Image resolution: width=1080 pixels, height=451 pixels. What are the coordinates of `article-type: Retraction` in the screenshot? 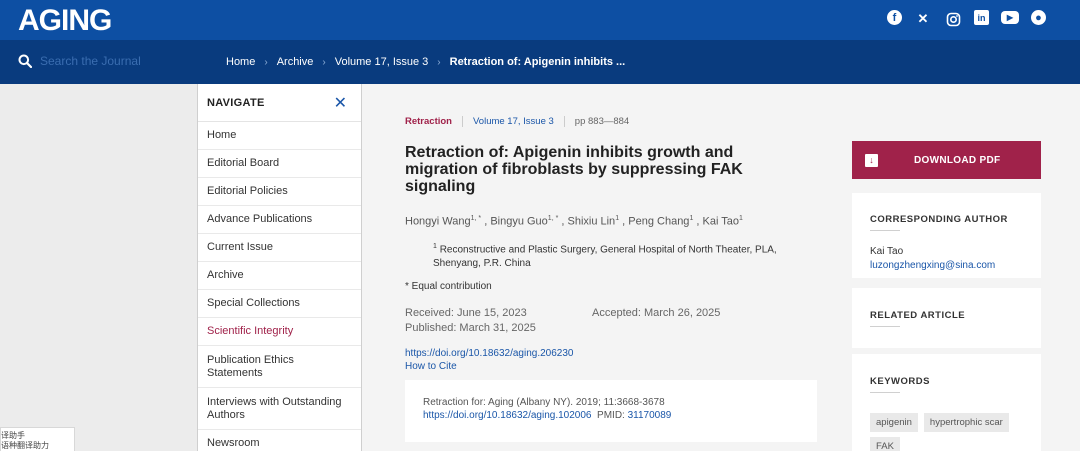 It's located at (428, 121).